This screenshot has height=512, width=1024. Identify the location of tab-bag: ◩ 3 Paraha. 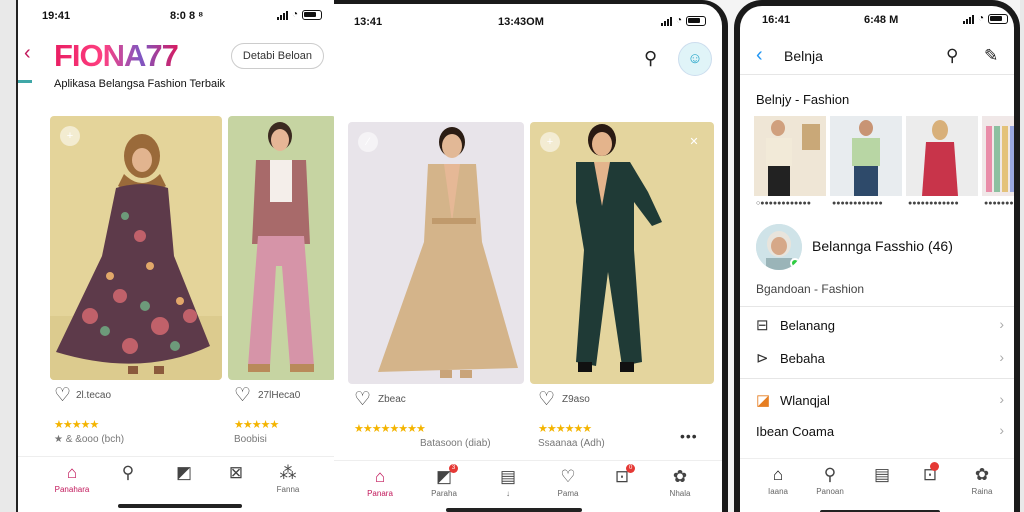
(444, 481).